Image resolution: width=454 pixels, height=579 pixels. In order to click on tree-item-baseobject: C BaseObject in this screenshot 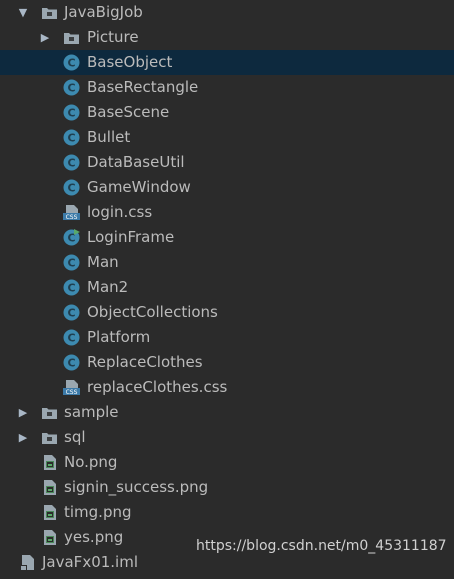, I will do `click(227, 62)`.